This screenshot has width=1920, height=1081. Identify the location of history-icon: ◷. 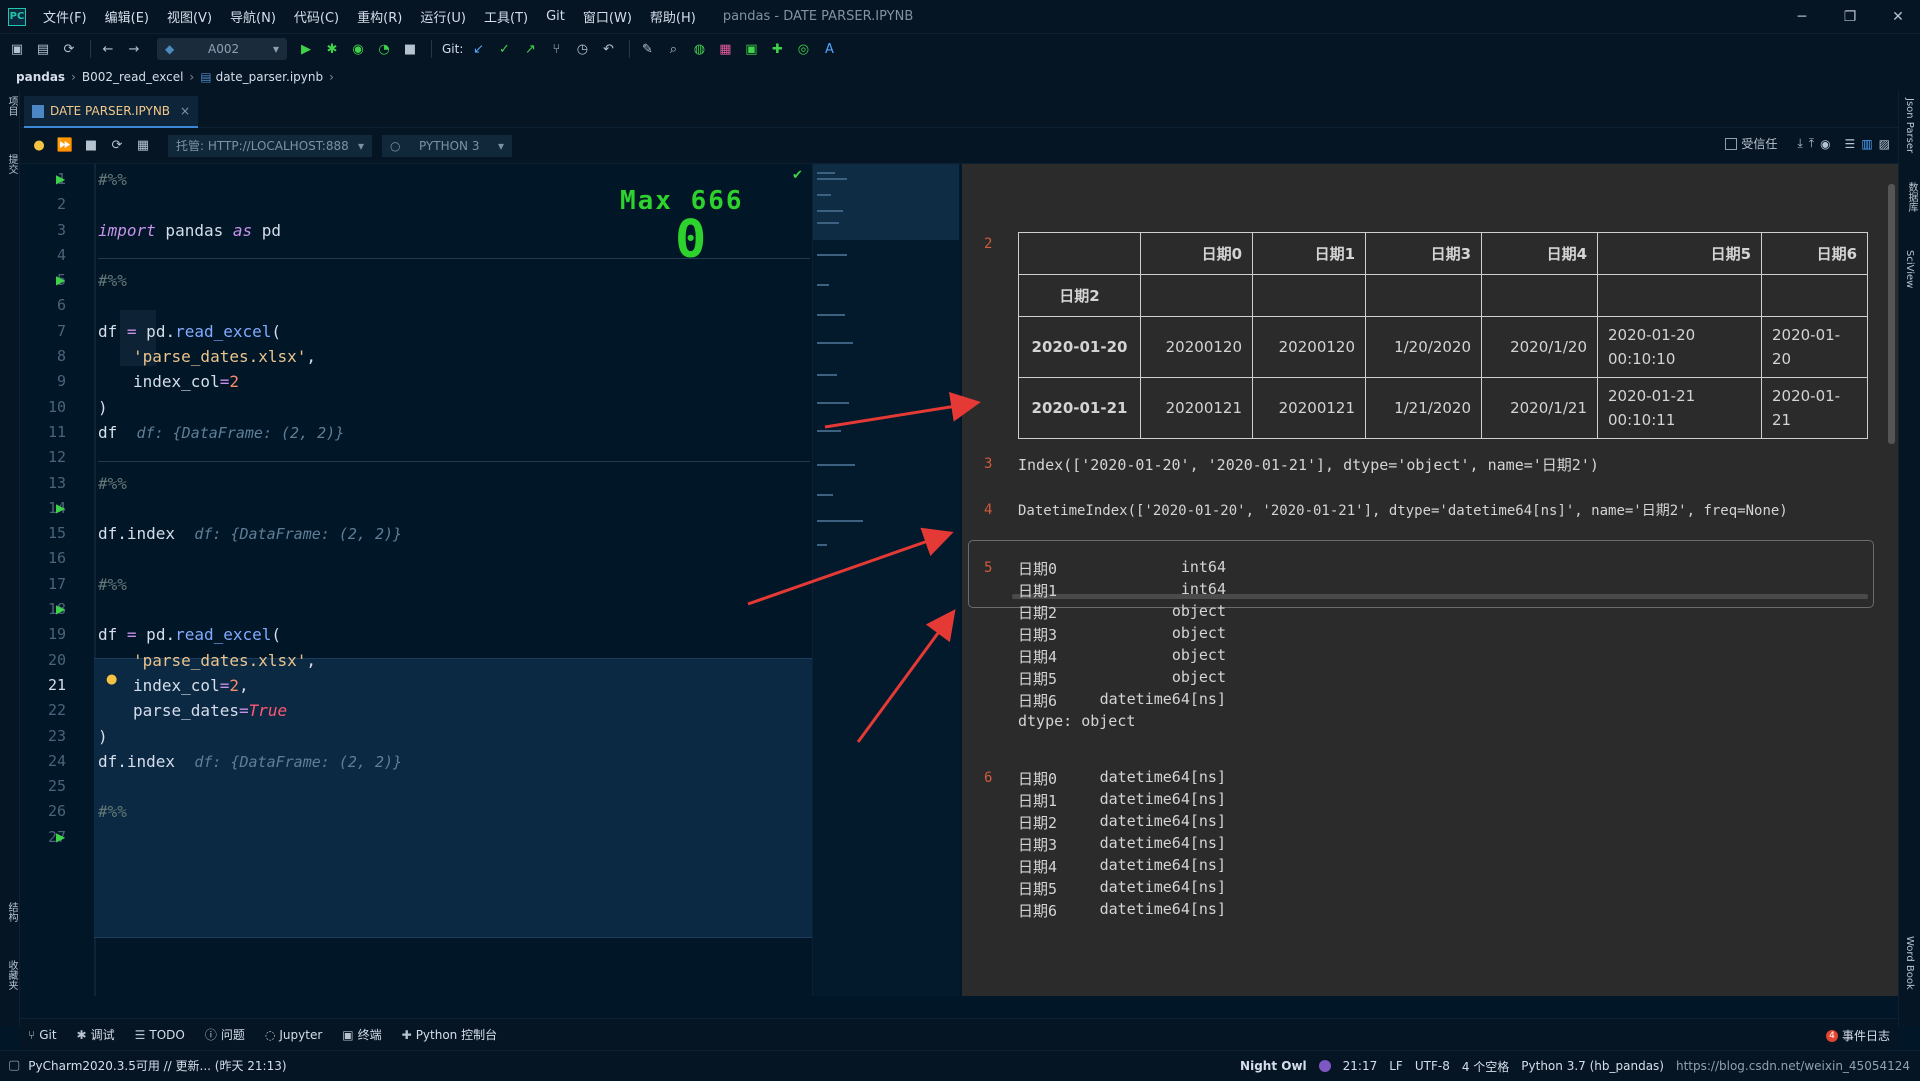
(582, 49).